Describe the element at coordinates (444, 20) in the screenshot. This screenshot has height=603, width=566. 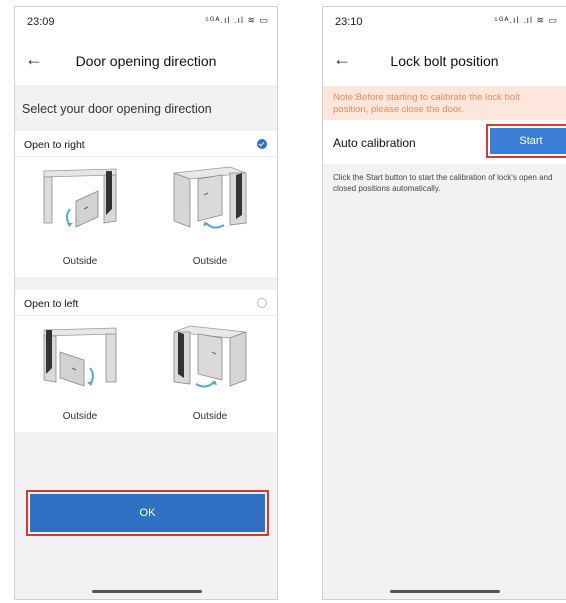
I see `status-bar: 23:10 ⁵ᴳᴬ.ıl .ıl ≋ ▭` at that location.